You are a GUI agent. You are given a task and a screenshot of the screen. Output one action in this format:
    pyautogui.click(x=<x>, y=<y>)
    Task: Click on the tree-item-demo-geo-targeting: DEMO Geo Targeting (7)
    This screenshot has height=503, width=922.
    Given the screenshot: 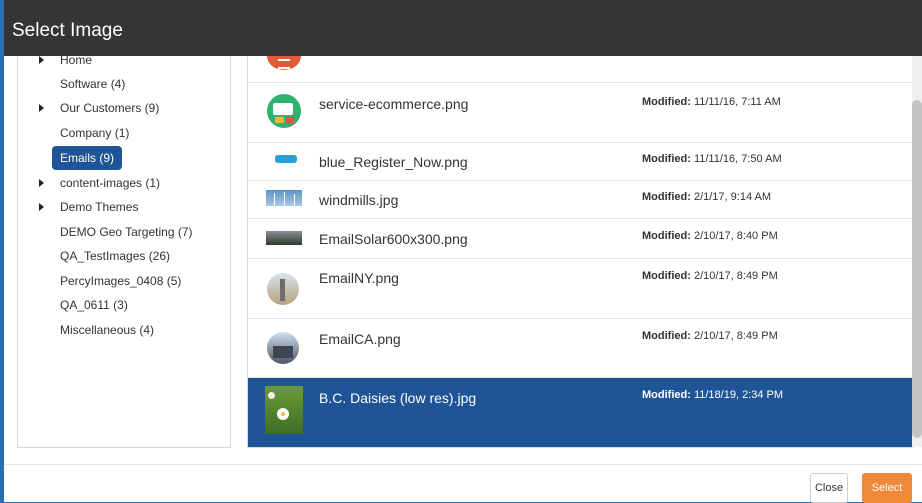 What is the action you would take?
    pyautogui.click(x=124, y=232)
    